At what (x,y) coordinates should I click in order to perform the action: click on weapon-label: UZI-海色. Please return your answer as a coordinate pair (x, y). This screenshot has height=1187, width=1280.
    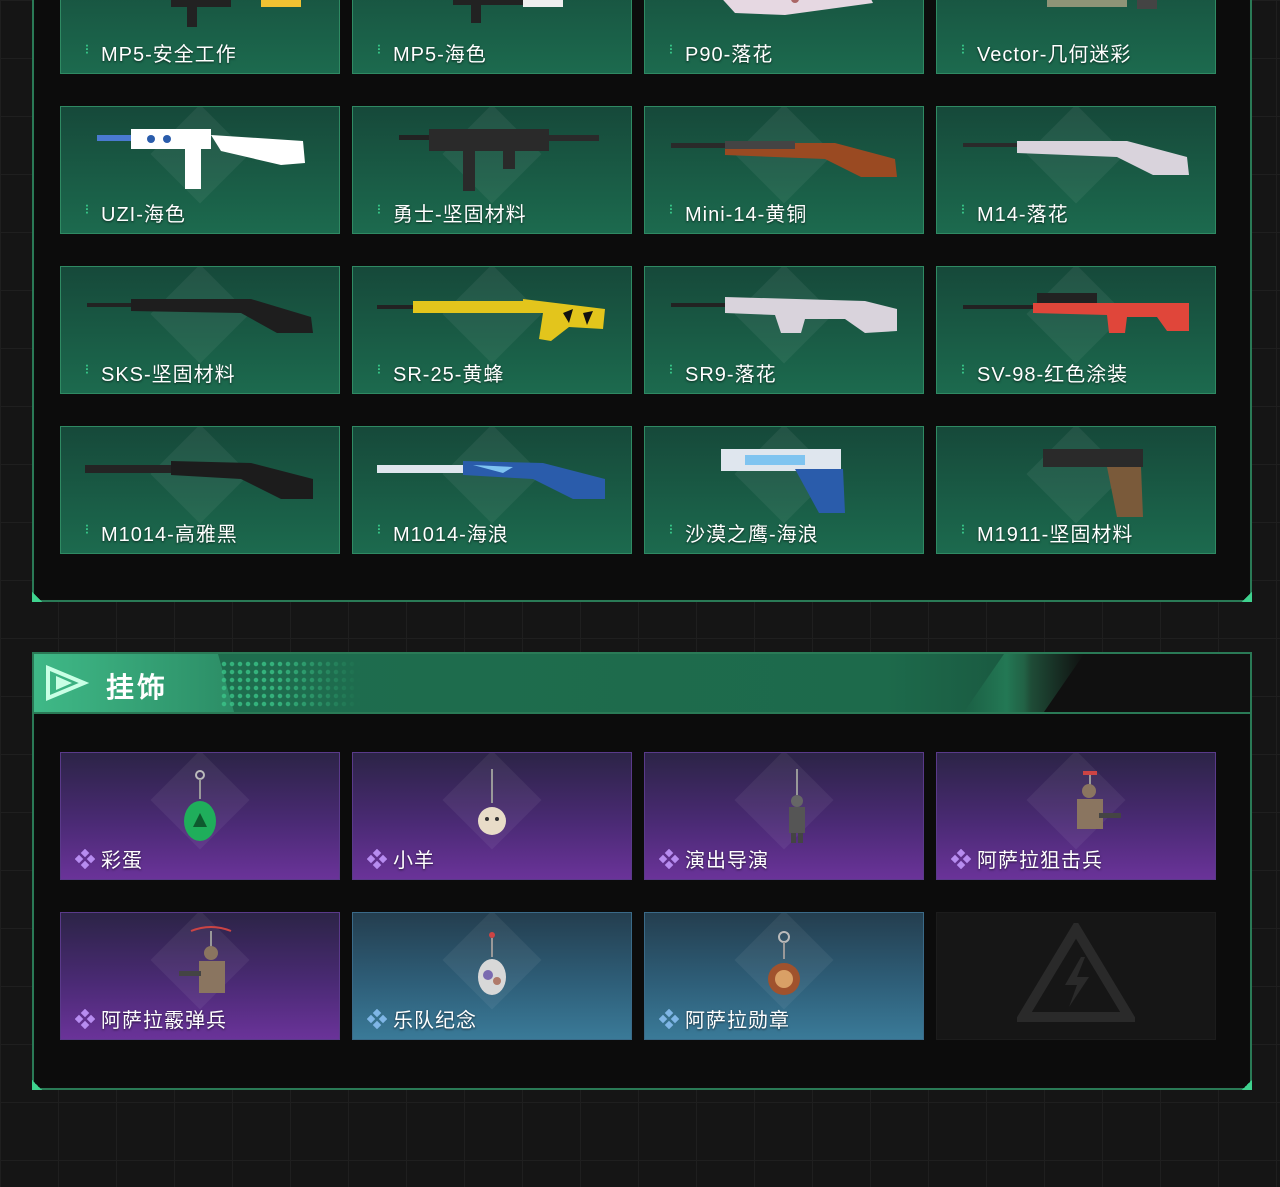
    Looking at the image, I should click on (143, 215).